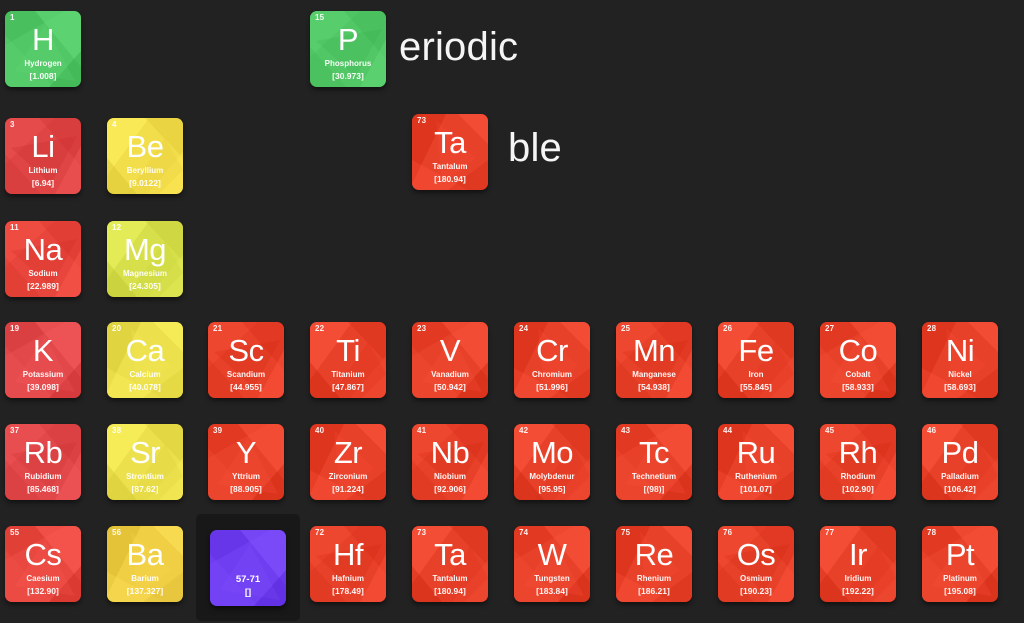 Image resolution: width=1024 pixels, height=623 pixels. I want to click on atomic-mass: [192.22], so click(858, 591).